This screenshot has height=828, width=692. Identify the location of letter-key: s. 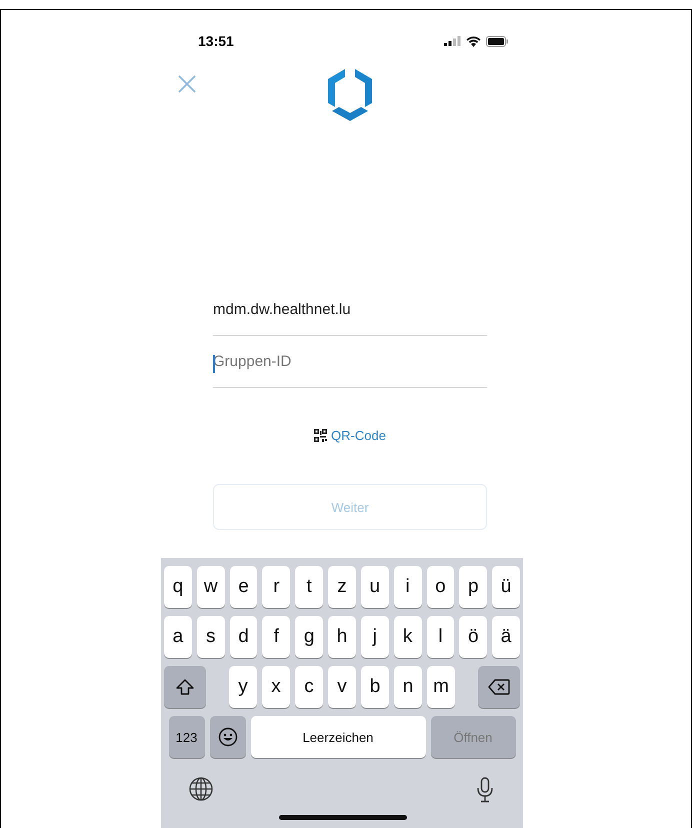
(210, 637).